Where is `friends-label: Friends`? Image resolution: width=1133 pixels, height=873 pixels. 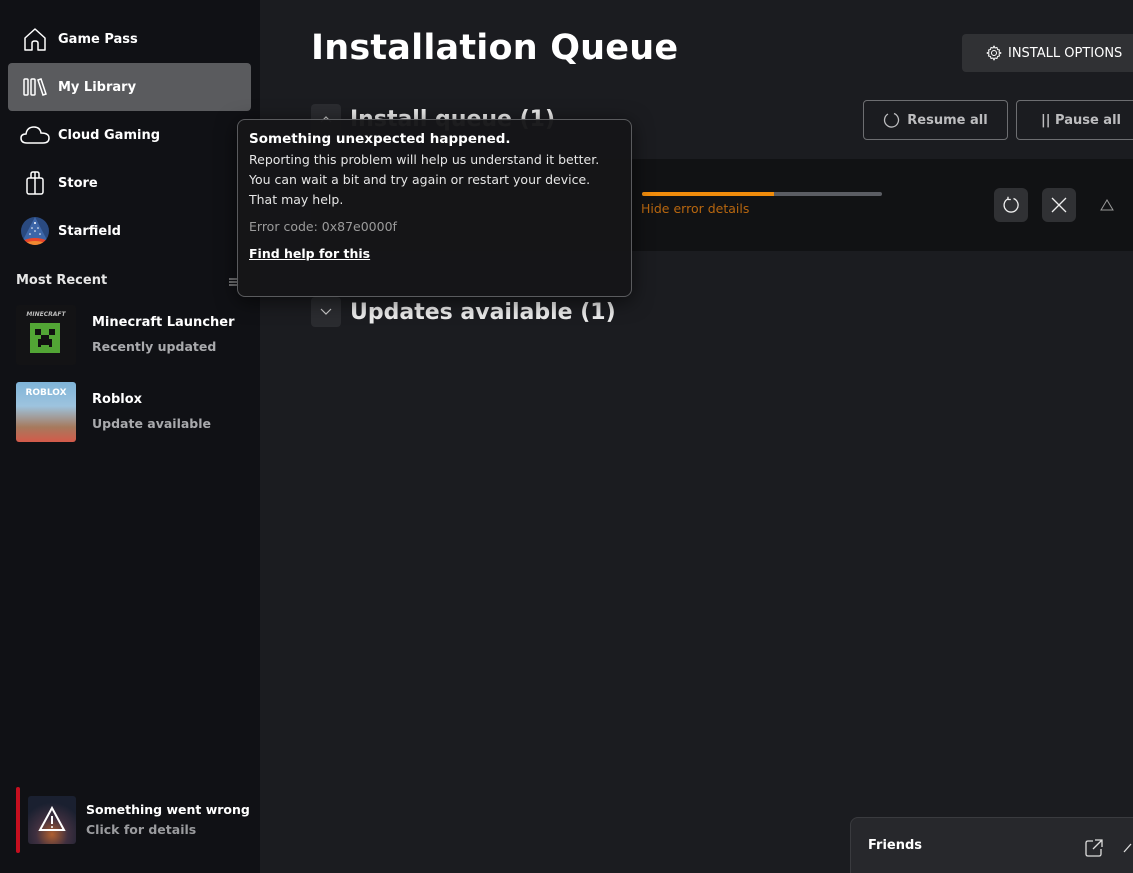 friends-label: Friends is located at coordinates (895, 845).